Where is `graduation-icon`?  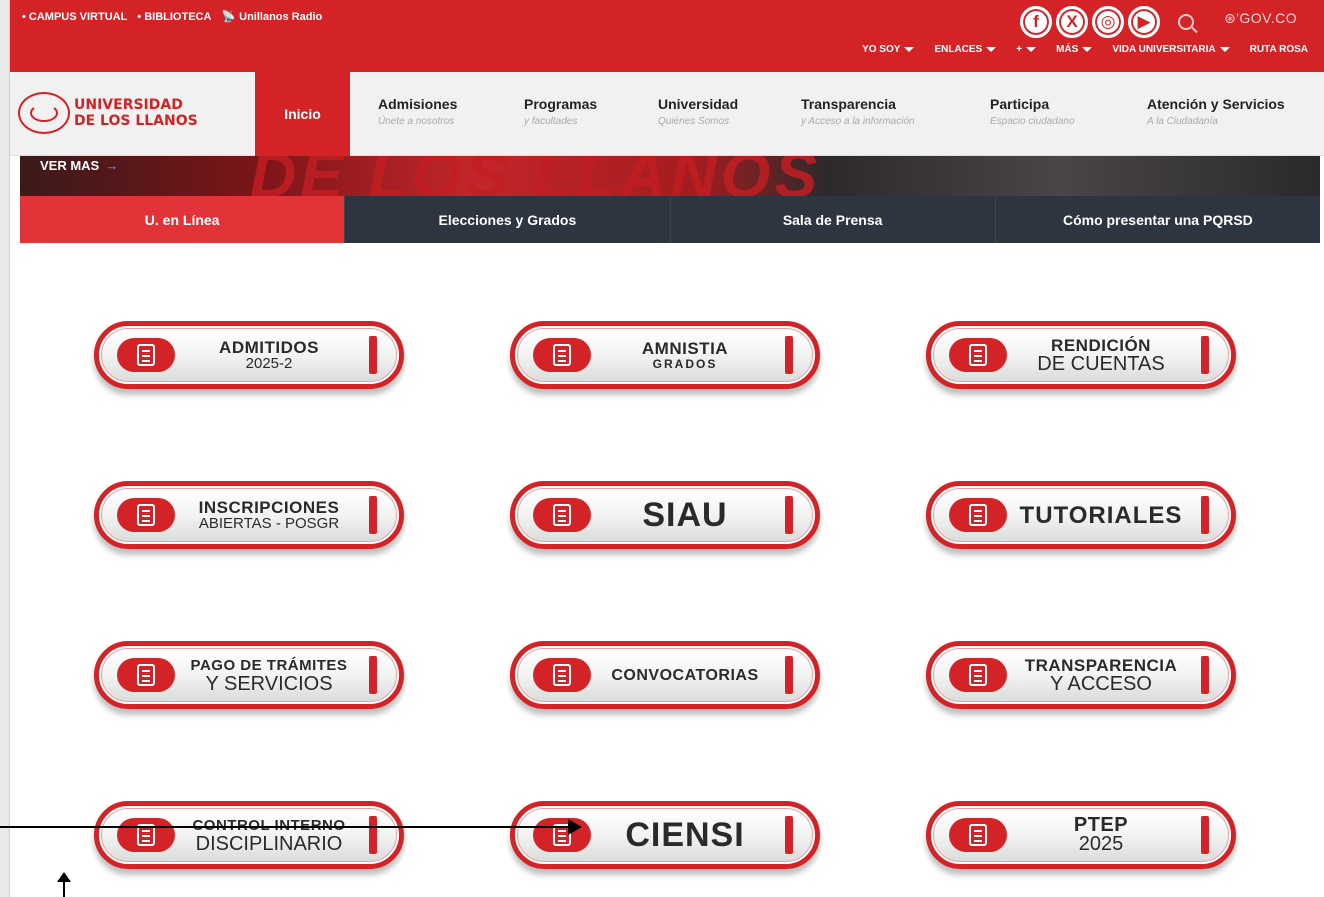 graduation-icon is located at coordinates (562, 355).